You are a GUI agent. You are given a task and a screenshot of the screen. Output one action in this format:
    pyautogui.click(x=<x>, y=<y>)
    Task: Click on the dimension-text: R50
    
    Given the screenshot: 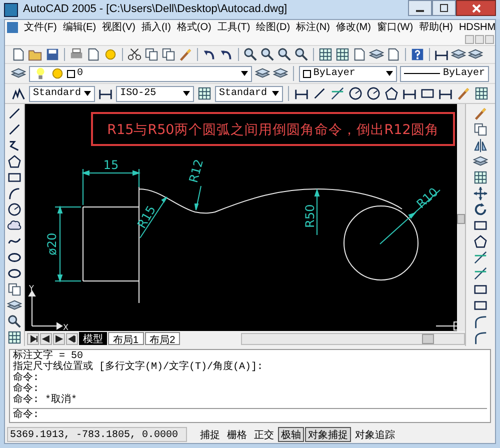 What is the action you would take?
    pyautogui.click(x=310, y=216)
    